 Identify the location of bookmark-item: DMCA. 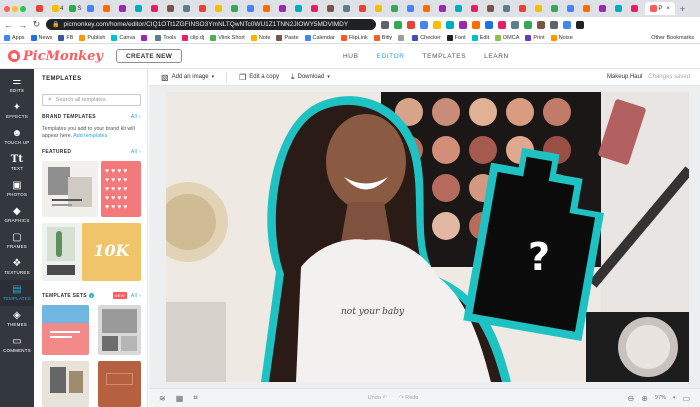
(507, 37).